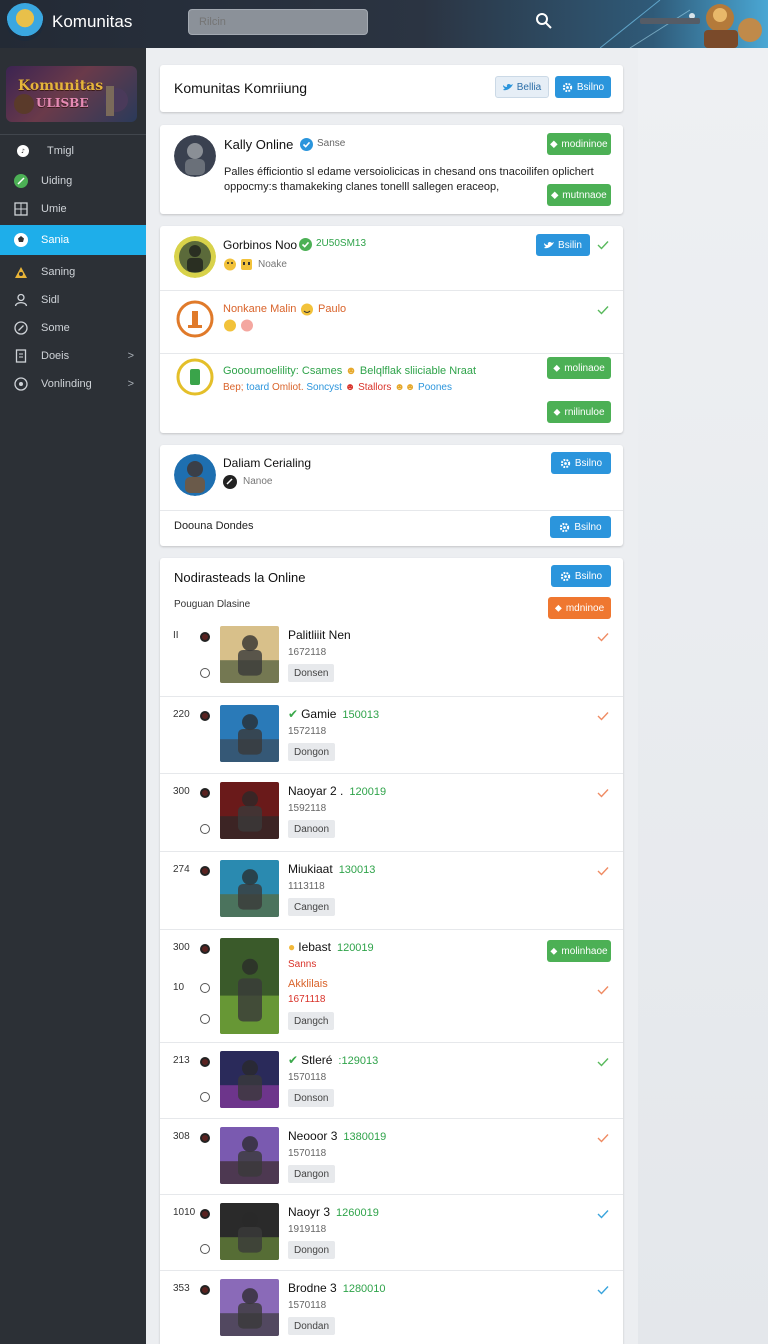 Image resolution: width=768 pixels, height=1344 pixels. Describe the element at coordinates (73, 328) in the screenshot. I see `sidebar-item-some: Some` at that location.